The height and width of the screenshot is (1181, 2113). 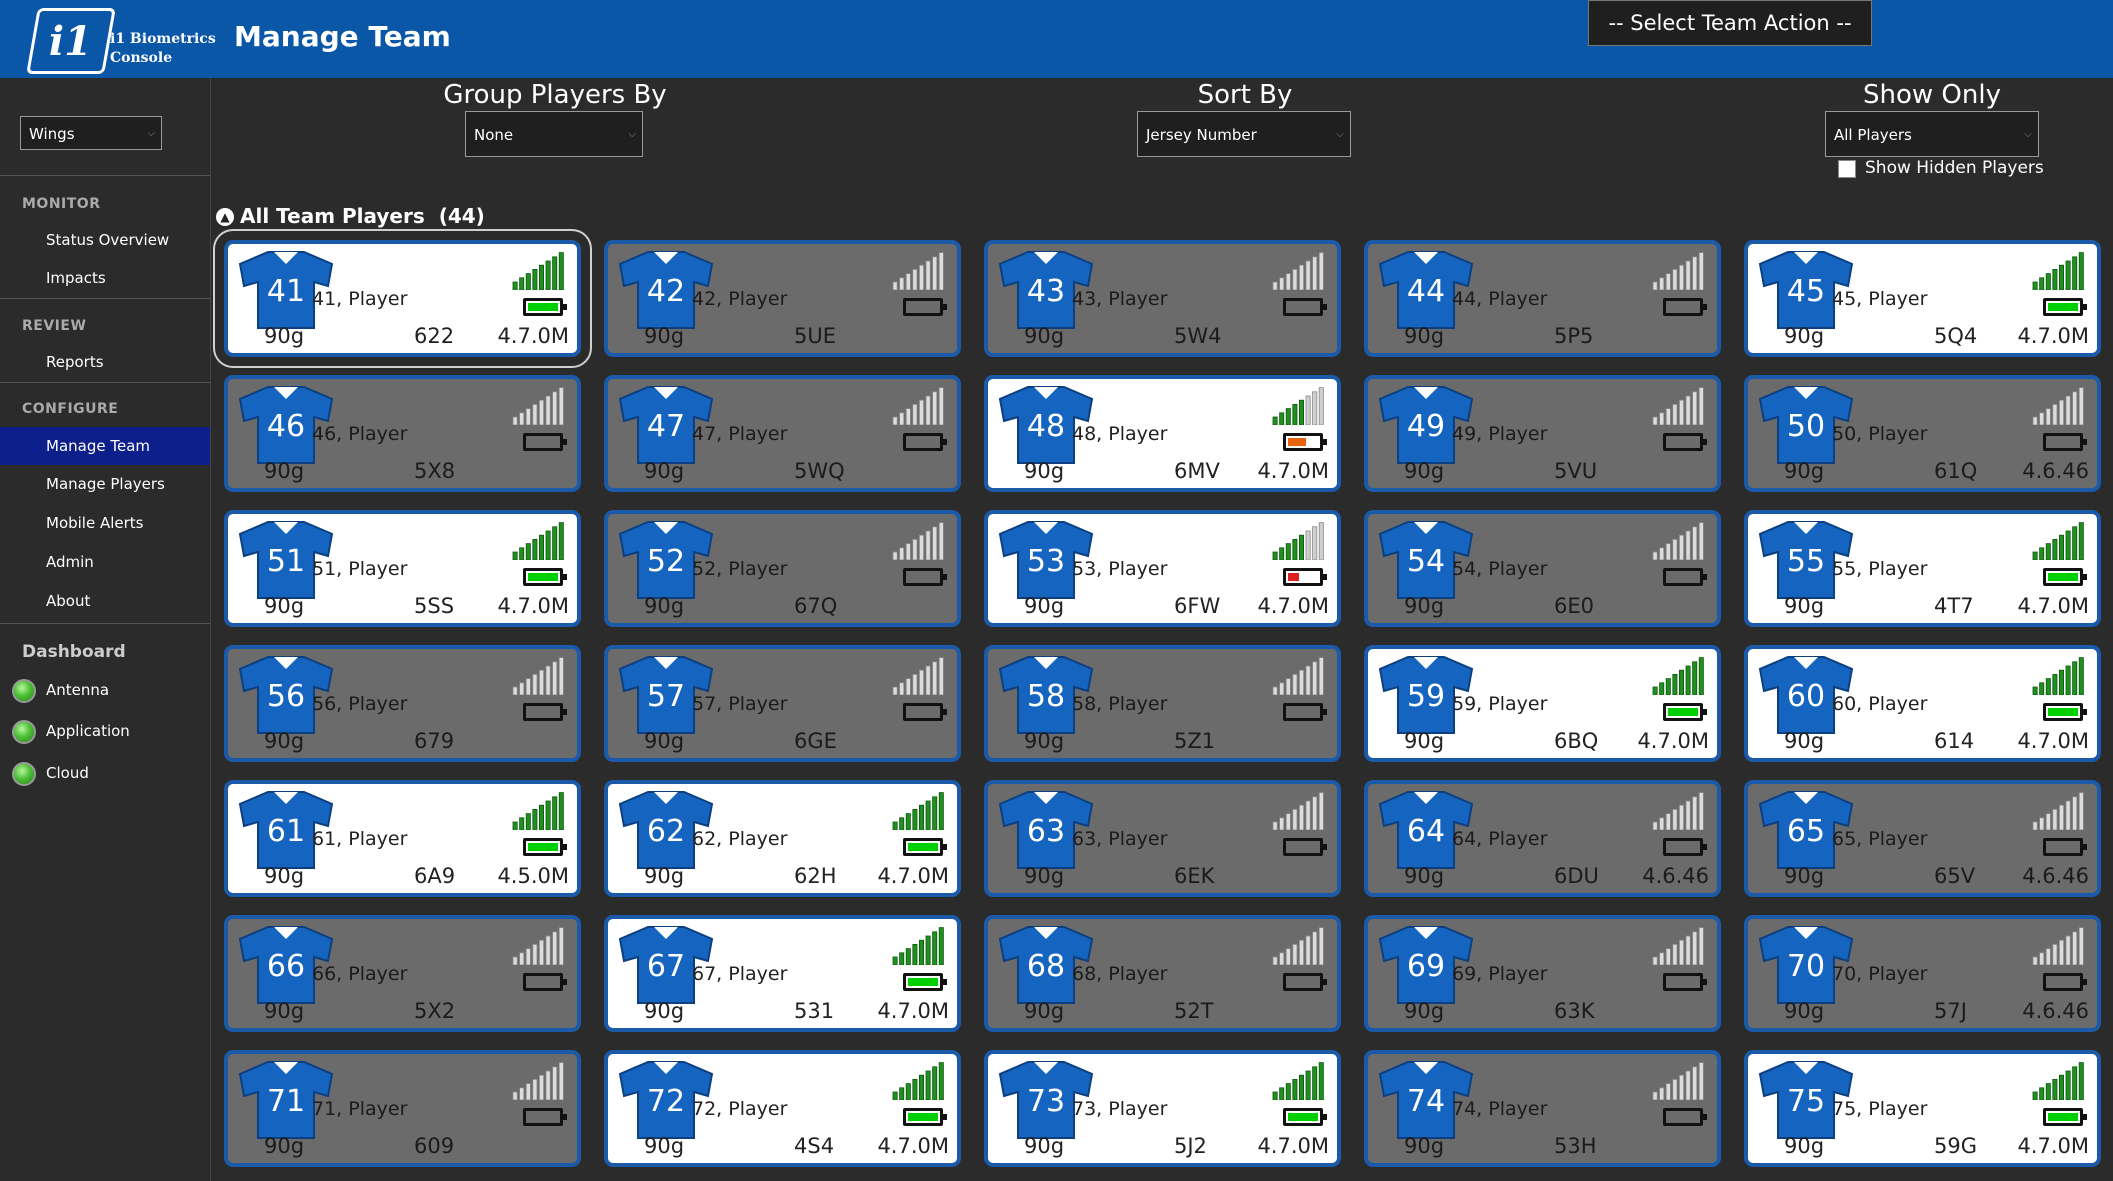 I want to click on chevron-down-icon: ⌵, so click(x=2028, y=134).